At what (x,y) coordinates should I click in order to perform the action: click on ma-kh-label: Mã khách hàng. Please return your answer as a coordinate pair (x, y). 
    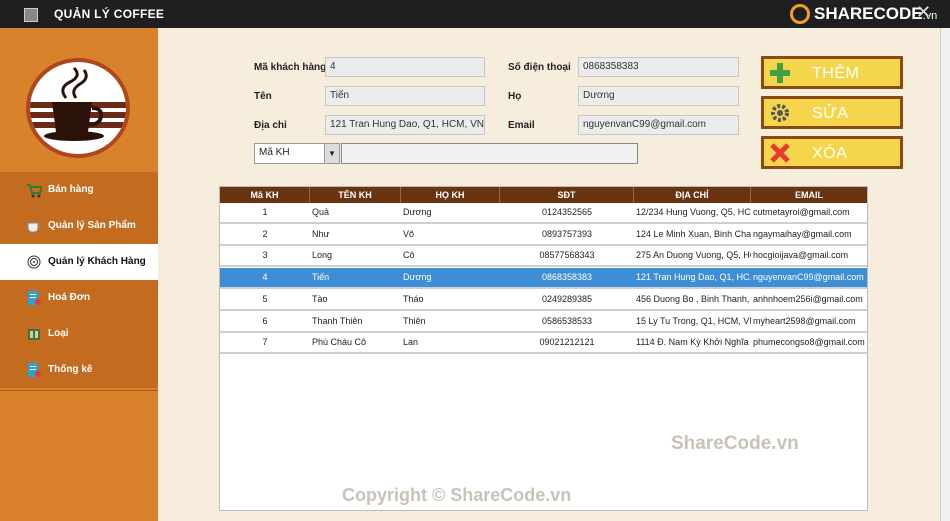
    Looking at the image, I should click on (290, 67).